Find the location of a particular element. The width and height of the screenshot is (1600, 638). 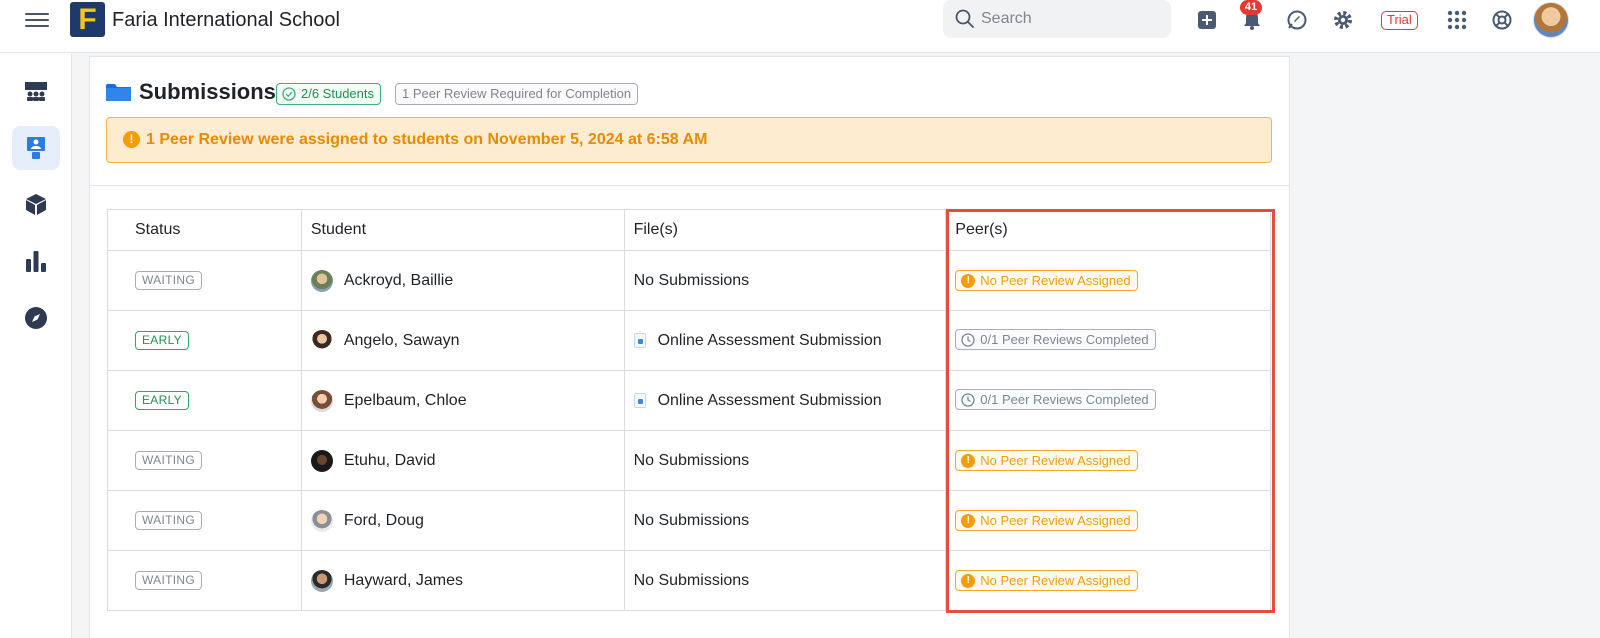

header-peers: Peer(s) is located at coordinates (1108, 230).